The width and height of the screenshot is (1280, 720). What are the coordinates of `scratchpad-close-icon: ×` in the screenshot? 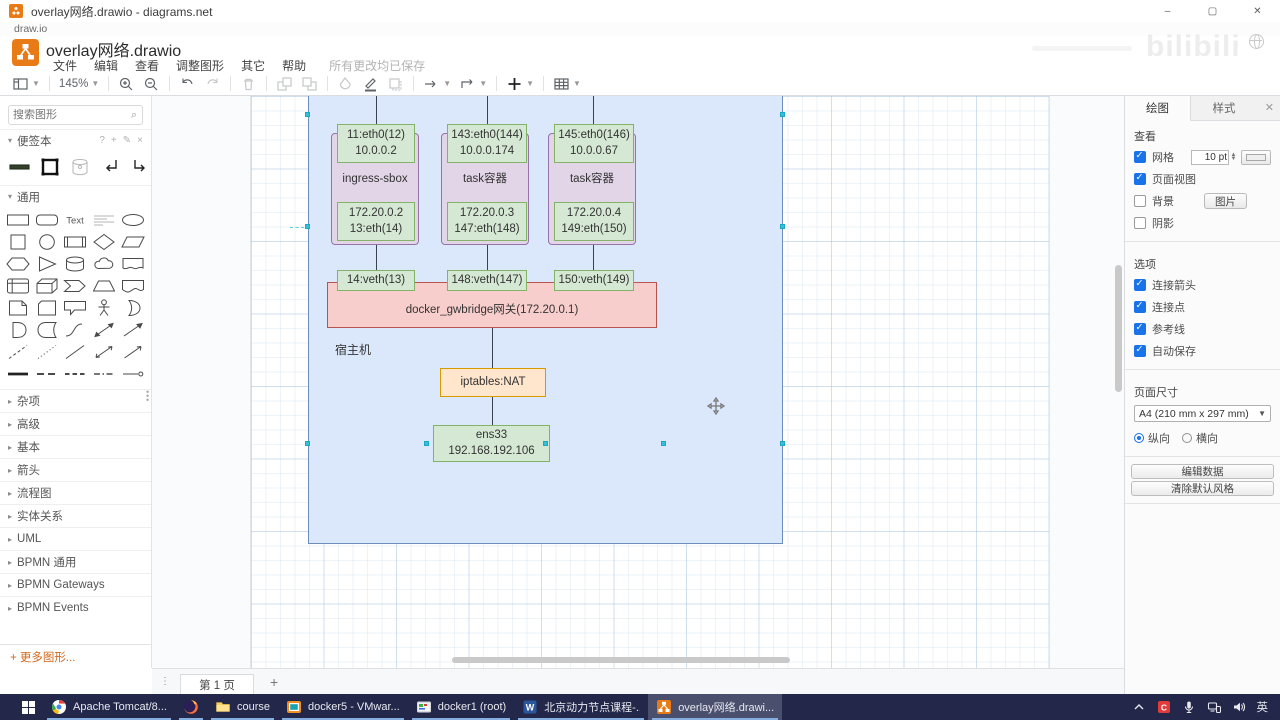 It's located at (140, 140).